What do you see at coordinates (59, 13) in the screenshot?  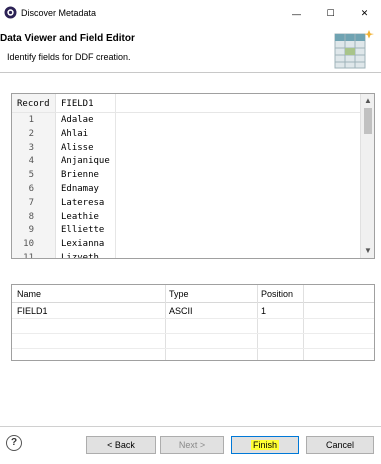 I see `window-title: Discover Metadata` at bounding box center [59, 13].